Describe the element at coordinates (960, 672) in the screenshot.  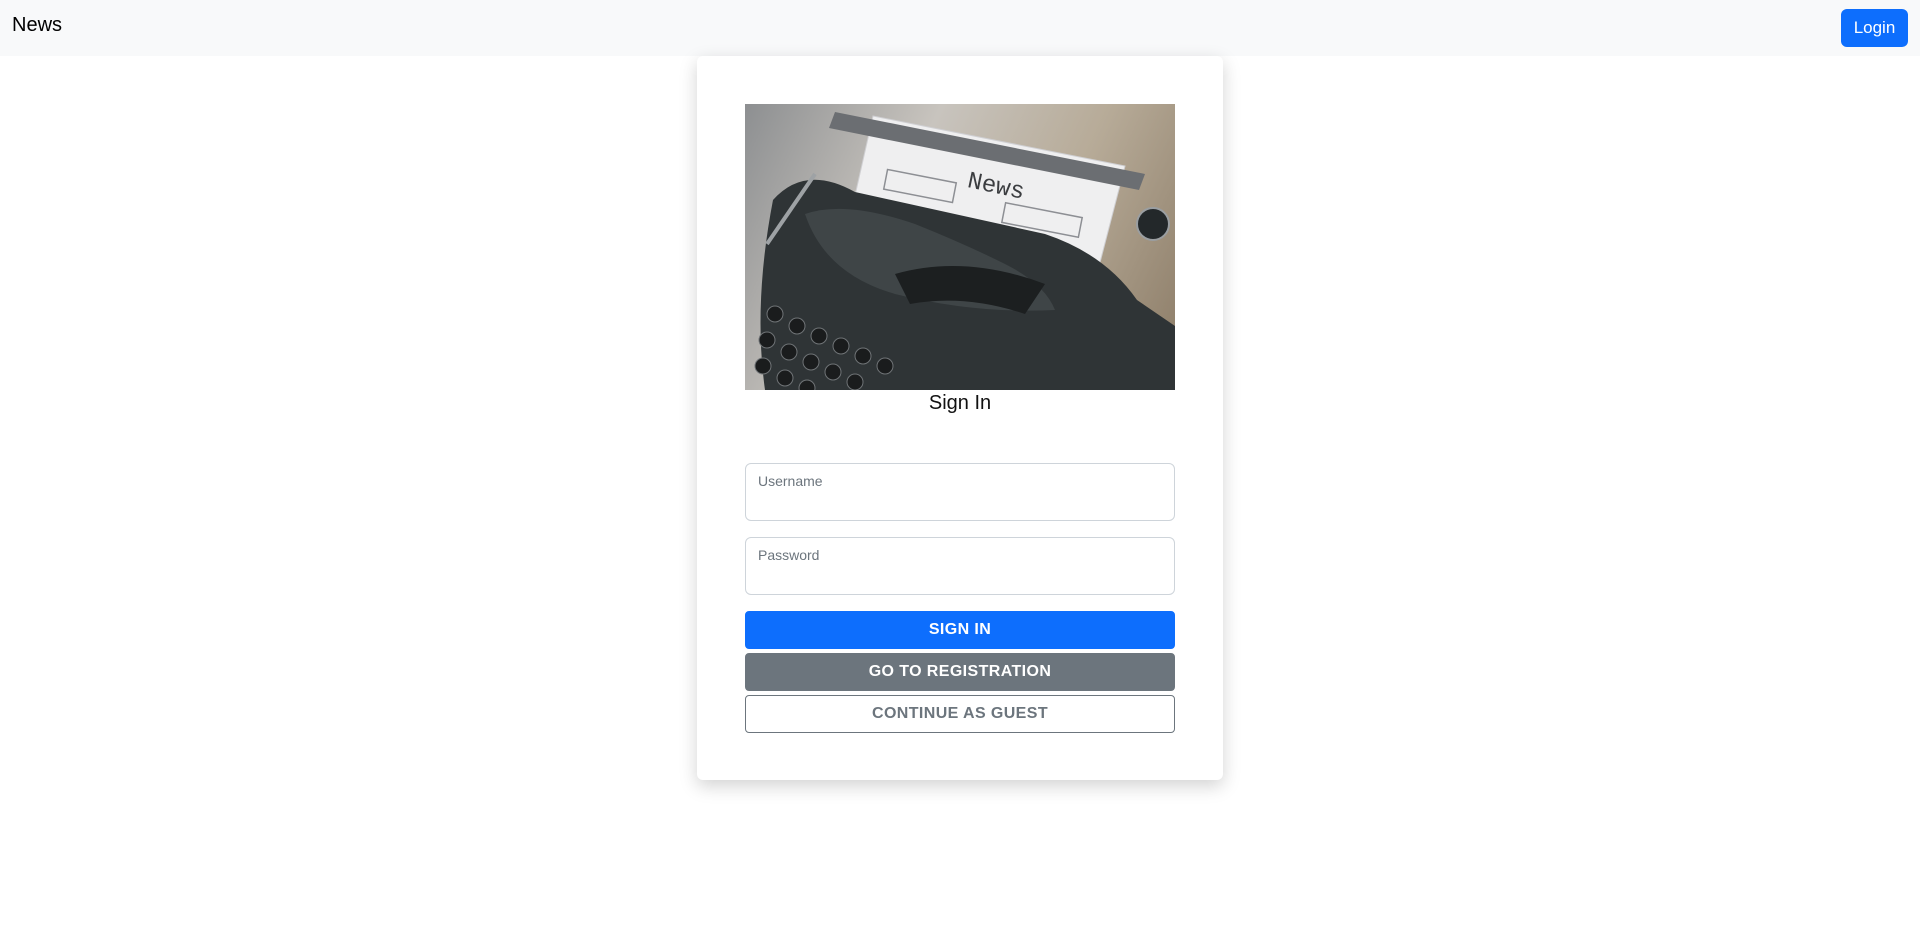
I see `go-to-registration-button: GO TO REGISTRATION` at that location.